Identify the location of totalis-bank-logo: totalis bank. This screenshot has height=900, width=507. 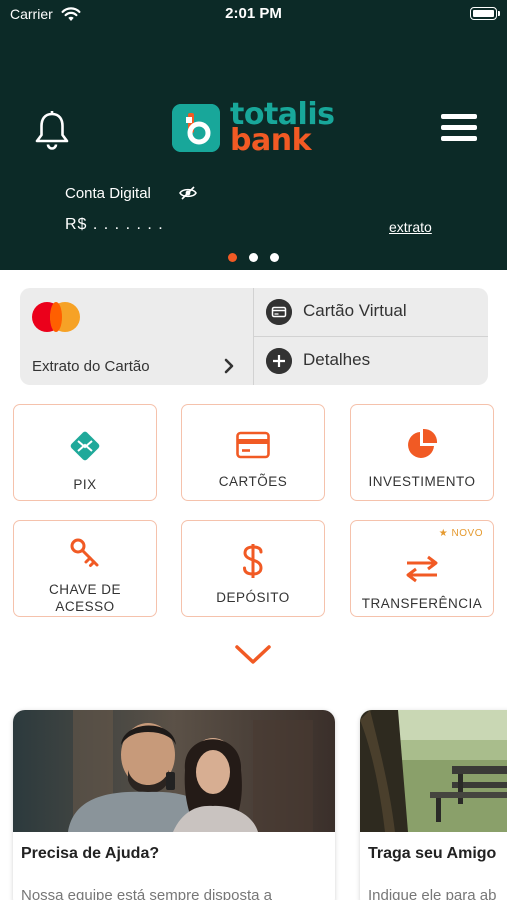
(259, 129).